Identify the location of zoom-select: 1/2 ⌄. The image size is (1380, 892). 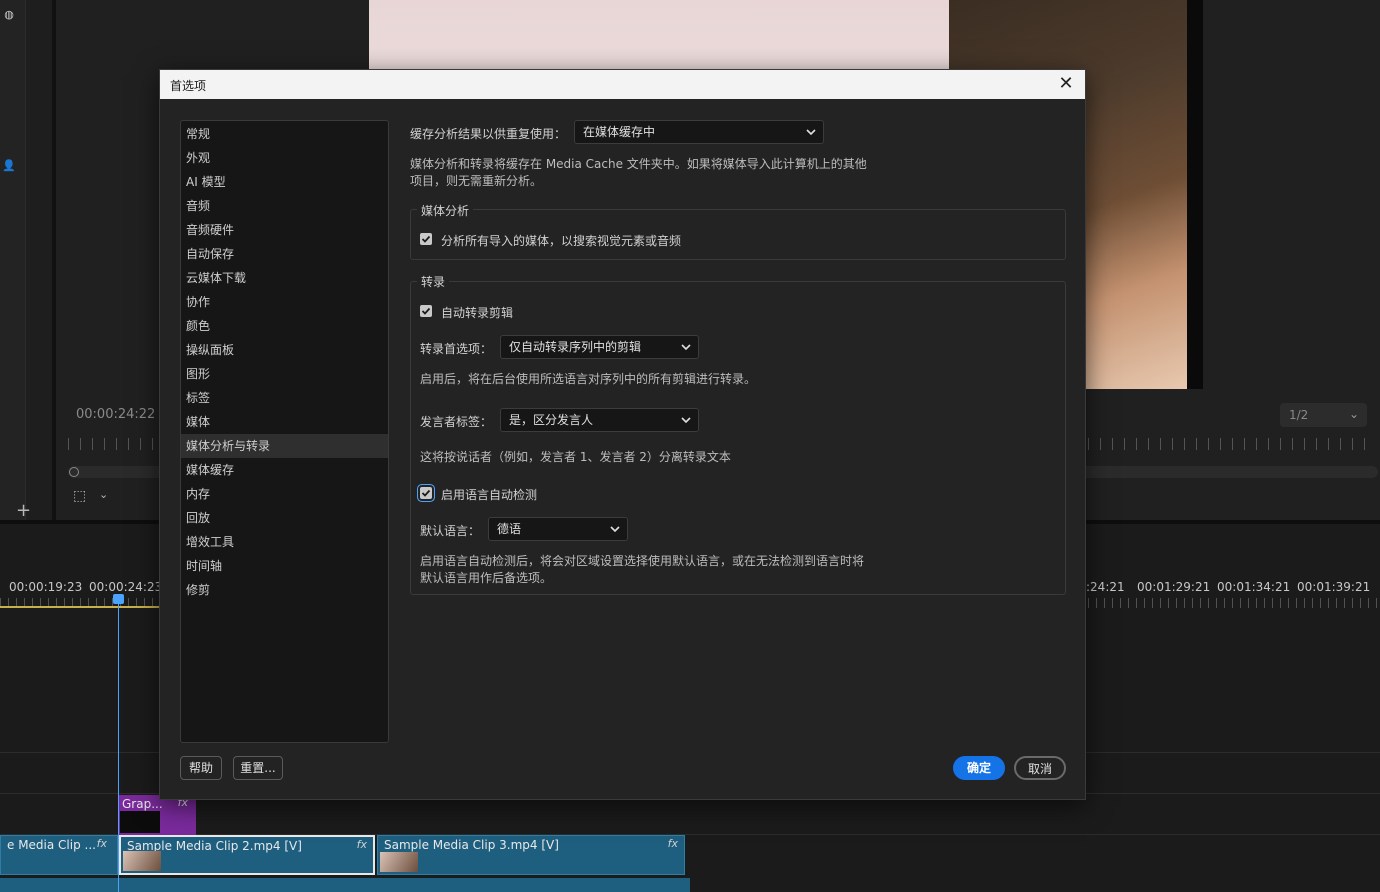
(1323, 415).